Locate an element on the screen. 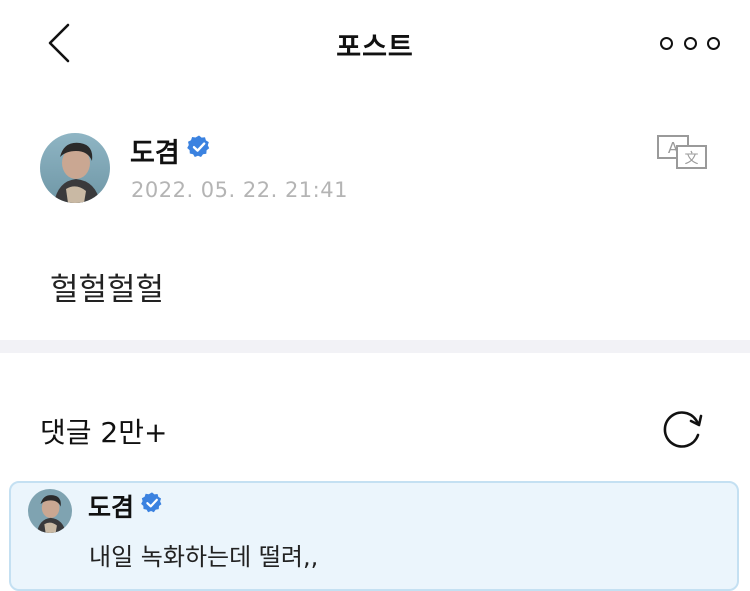 The height and width of the screenshot is (591, 750). section-divider is located at coordinates (375, 346).